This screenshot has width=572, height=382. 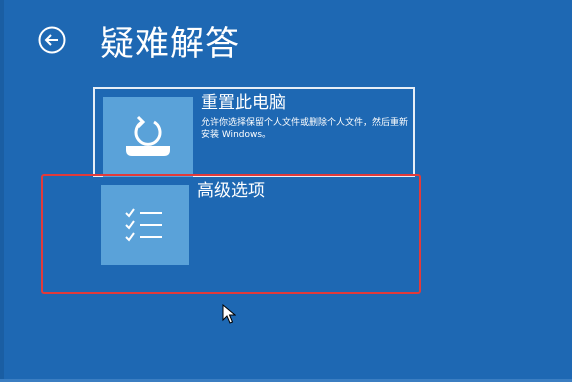 What do you see at coordinates (243, 103) in the screenshot?
I see `reset-pc-title: 重置此电脑` at bounding box center [243, 103].